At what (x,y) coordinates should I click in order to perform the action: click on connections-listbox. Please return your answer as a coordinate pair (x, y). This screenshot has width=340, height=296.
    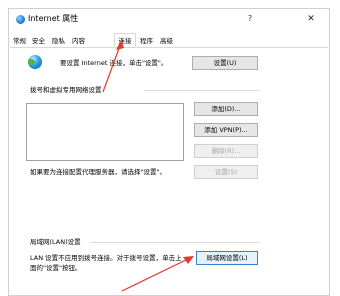
    Looking at the image, I should click on (105, 132).